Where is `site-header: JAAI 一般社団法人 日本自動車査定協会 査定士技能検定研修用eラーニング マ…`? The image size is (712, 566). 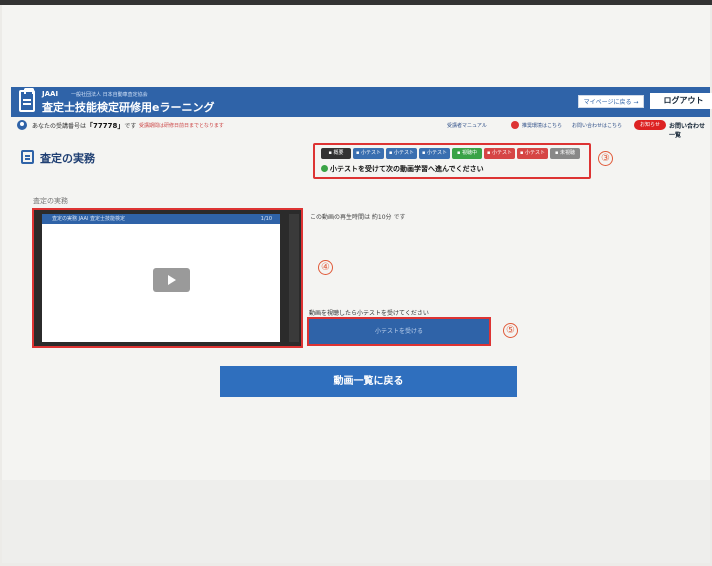 site-header: JAAI 一般社団法人 日本自動車査定協会 査定士技能検定研修用eラーニング マ… is located at coordinates (361, 102).